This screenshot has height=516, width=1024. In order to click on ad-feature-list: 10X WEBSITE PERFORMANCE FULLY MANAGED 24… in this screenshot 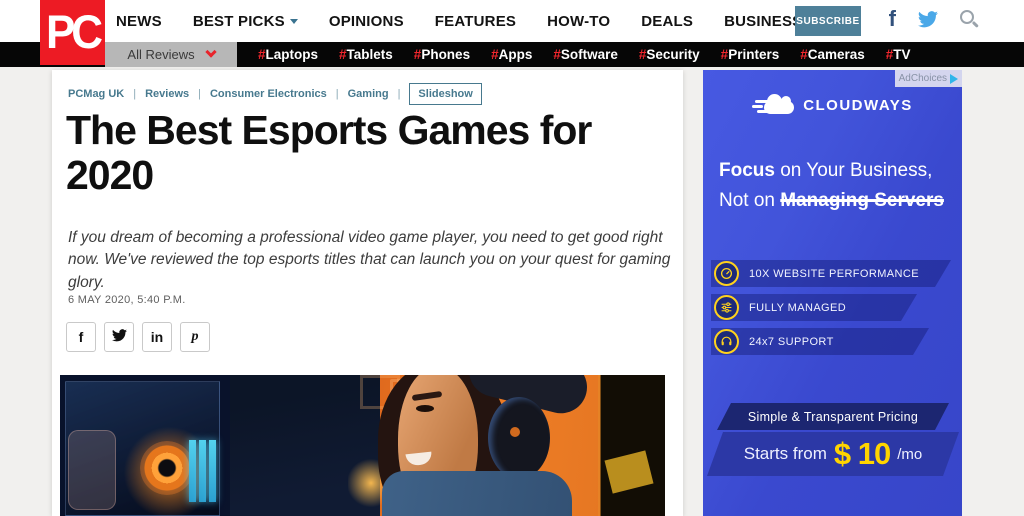, I will do `click(831, 307)`.